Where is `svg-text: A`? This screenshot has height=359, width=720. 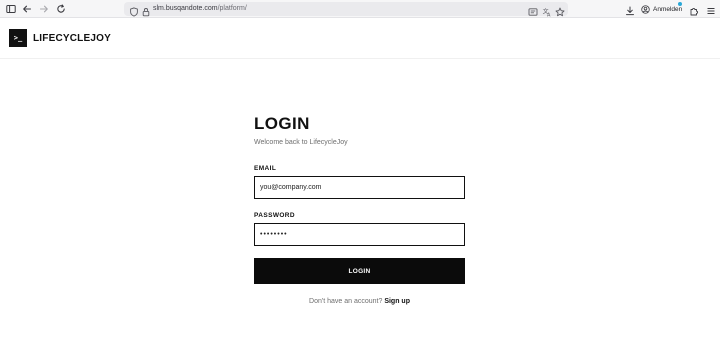 svg-text: A is located at coordinates (549, 14).